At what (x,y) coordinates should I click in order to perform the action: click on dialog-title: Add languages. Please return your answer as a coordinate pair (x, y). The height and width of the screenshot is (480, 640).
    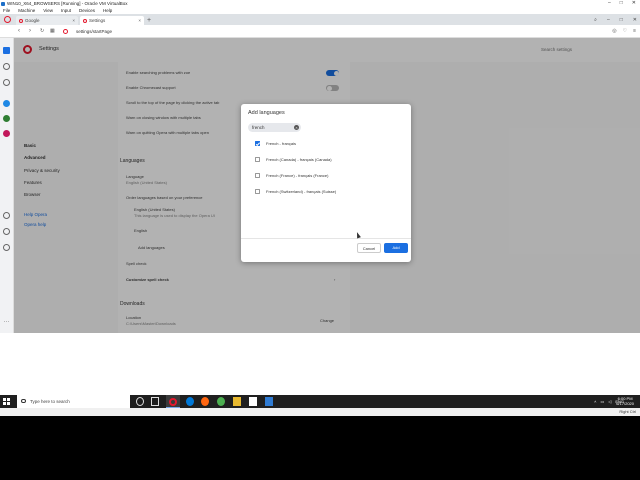
    Looking at the image, I should click on (266, 113).